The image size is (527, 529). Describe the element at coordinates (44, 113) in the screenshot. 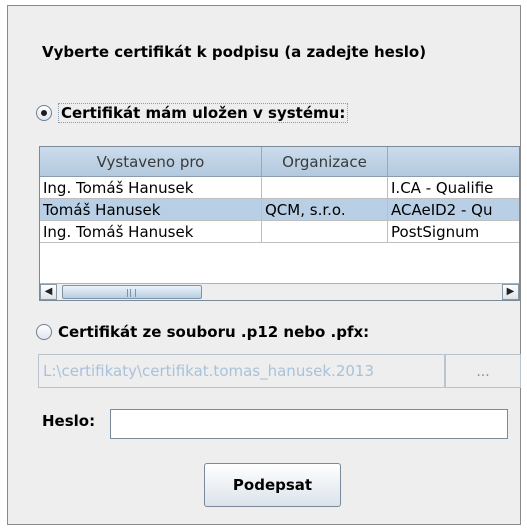

I see `radio-button-selected-icon` at that location.